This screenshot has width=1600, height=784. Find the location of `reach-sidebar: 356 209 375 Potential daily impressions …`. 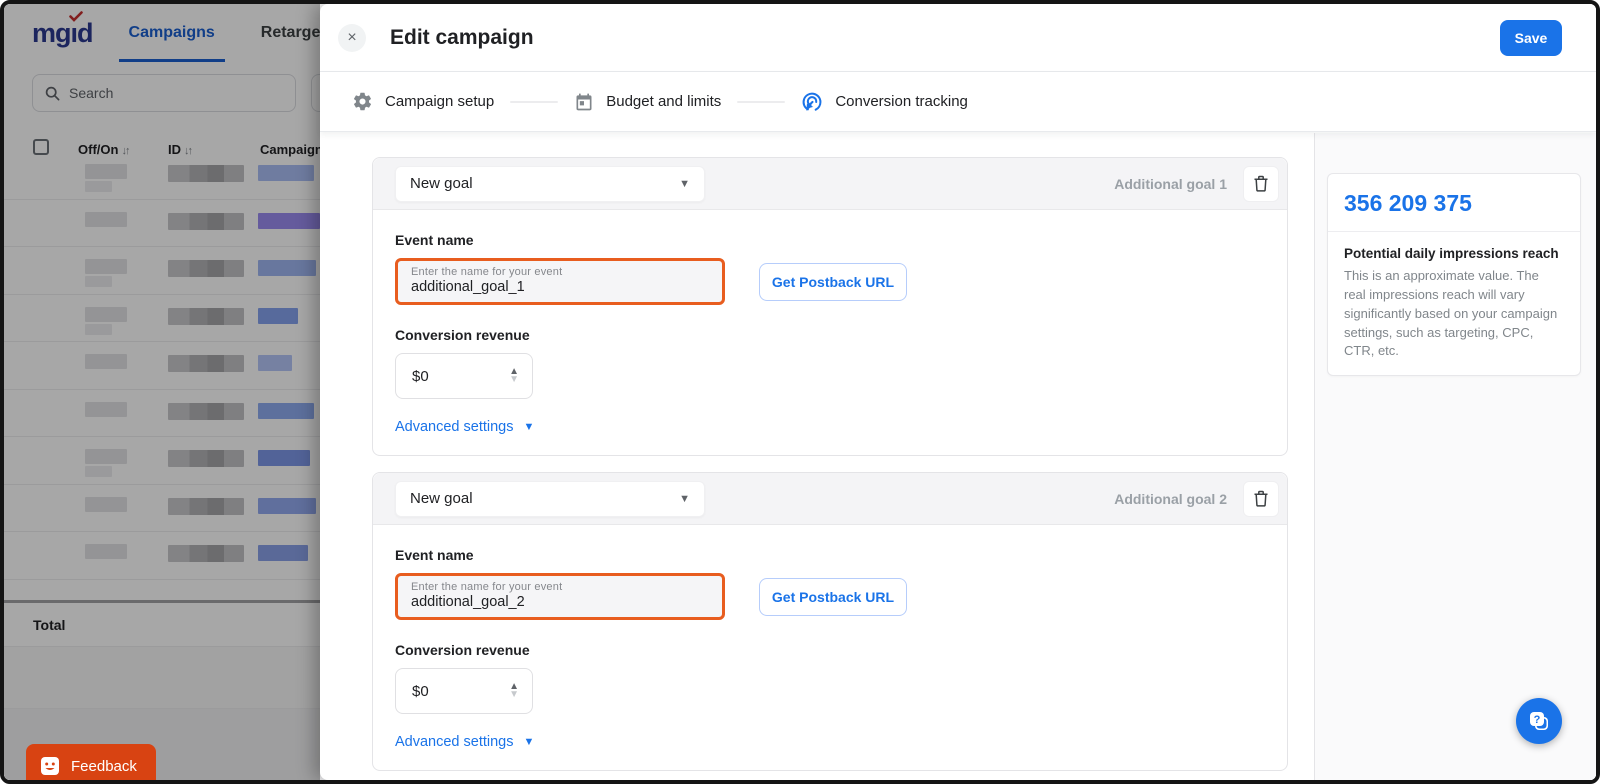

reach-sidebar: 356 209 375 Potential daily impressions … is located at coordinates (1455, 456).